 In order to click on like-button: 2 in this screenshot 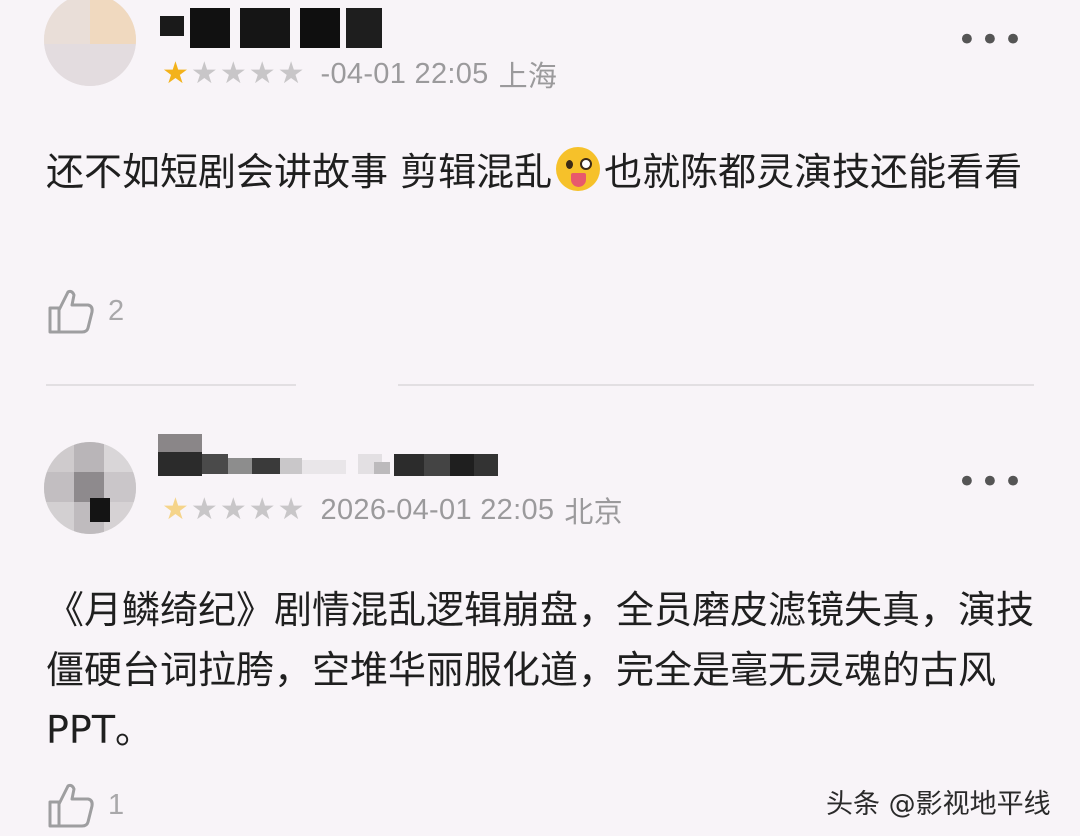, I will do `click(85, 311)`.